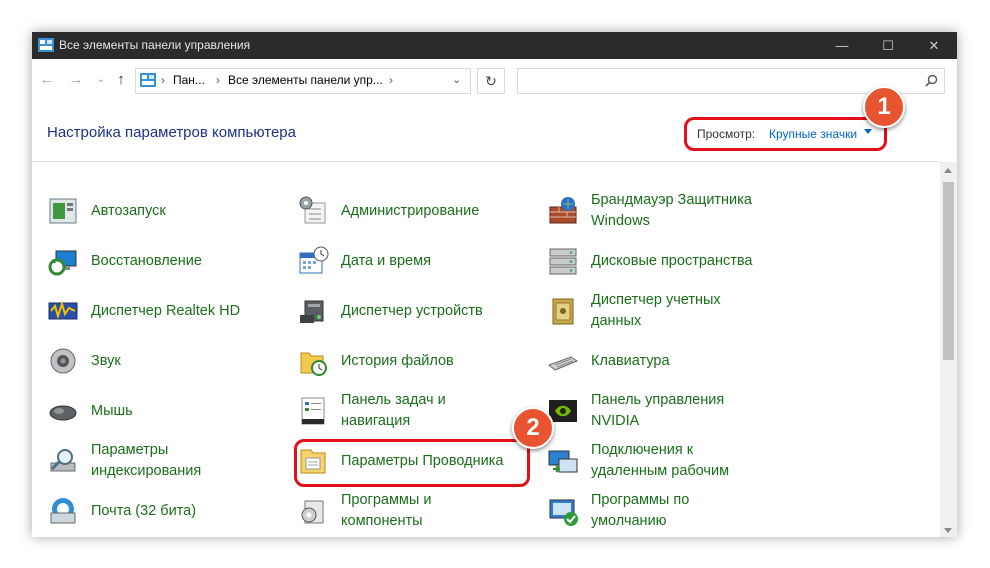  Describe the element at coordinates (563, 363) in the screenshot. I see `keyboard-icon` at that location.